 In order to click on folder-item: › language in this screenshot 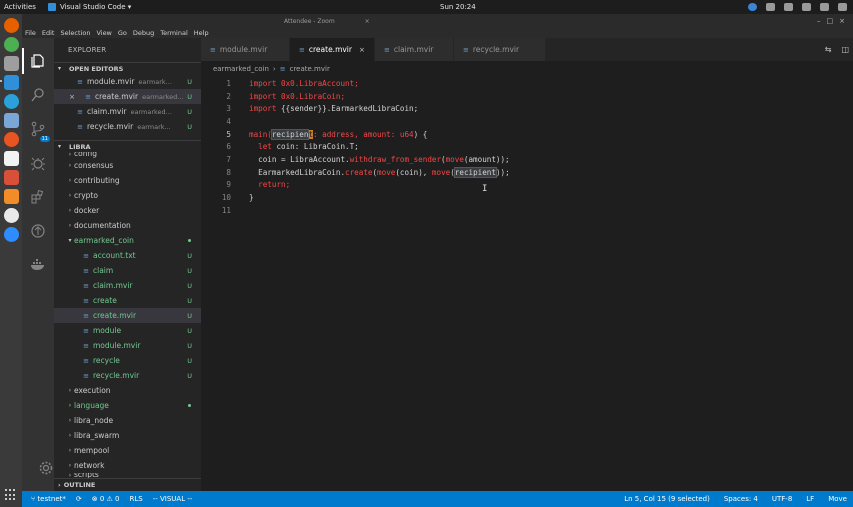, I will do `click(127, 405)`.